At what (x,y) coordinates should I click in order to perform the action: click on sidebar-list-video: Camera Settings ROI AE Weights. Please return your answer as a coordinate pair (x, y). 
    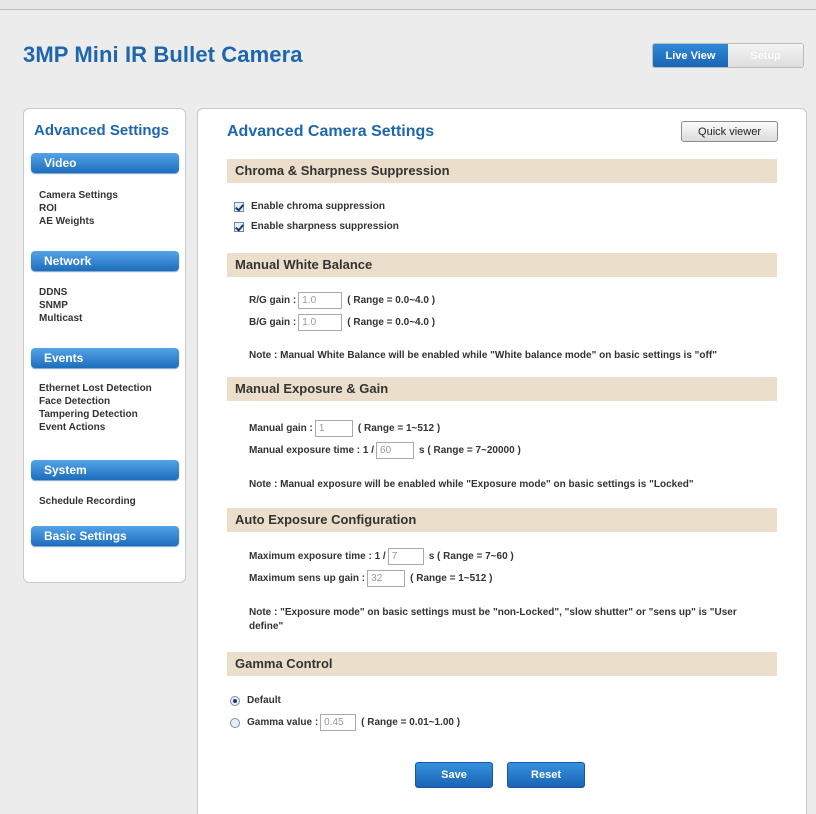
    Looking at the image, I should click on (78, 208).